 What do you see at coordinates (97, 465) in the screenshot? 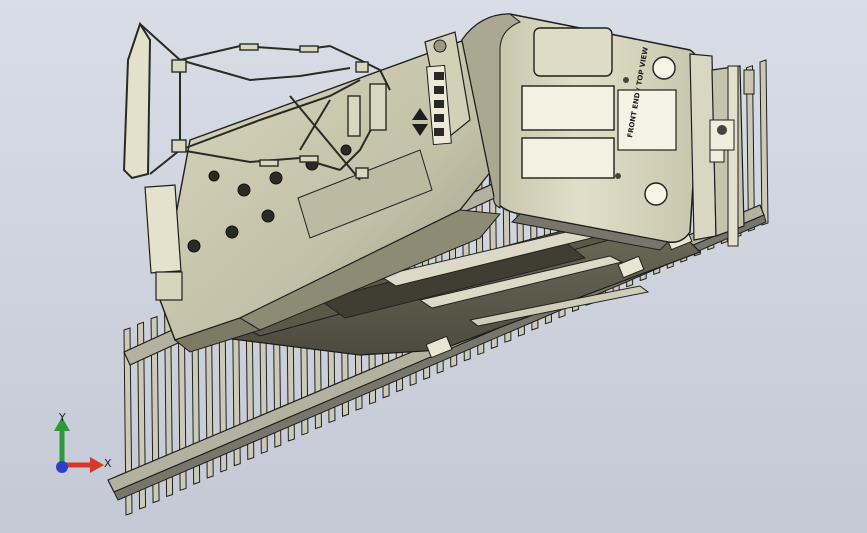
I see `x-axis-arrowhead` at bounding box center [97, 465].